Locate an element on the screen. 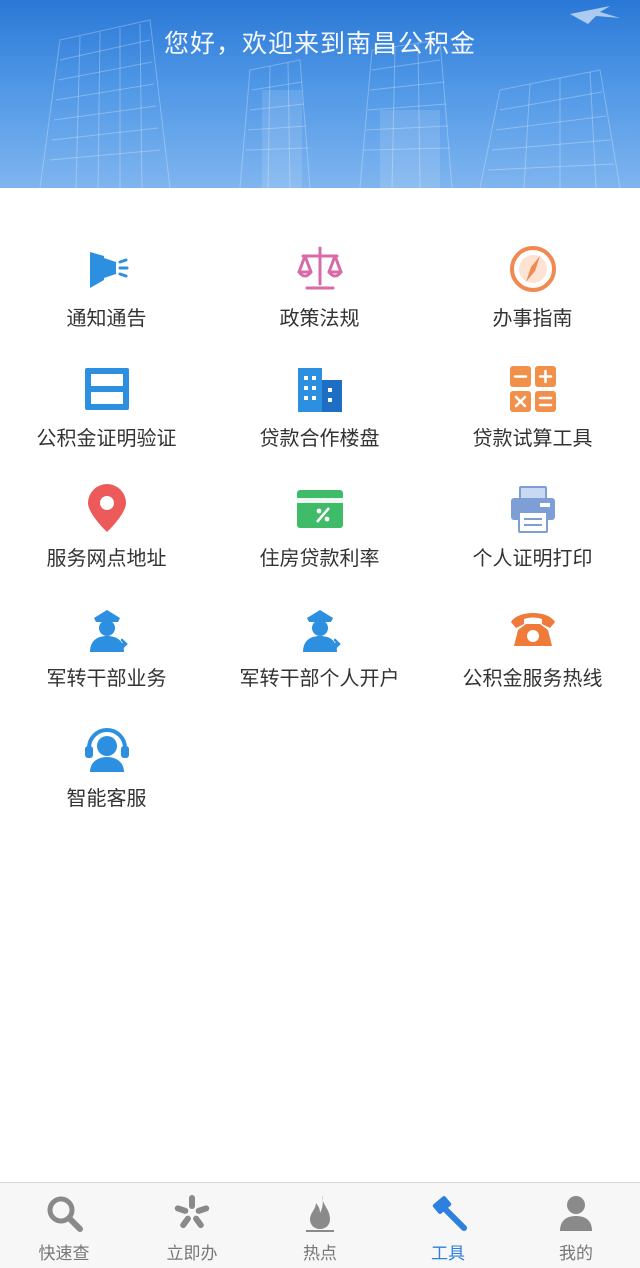  bottom-tab-bar: 快速查 立即办 热点 工具 我的 is located at coordinates (320, 1225).